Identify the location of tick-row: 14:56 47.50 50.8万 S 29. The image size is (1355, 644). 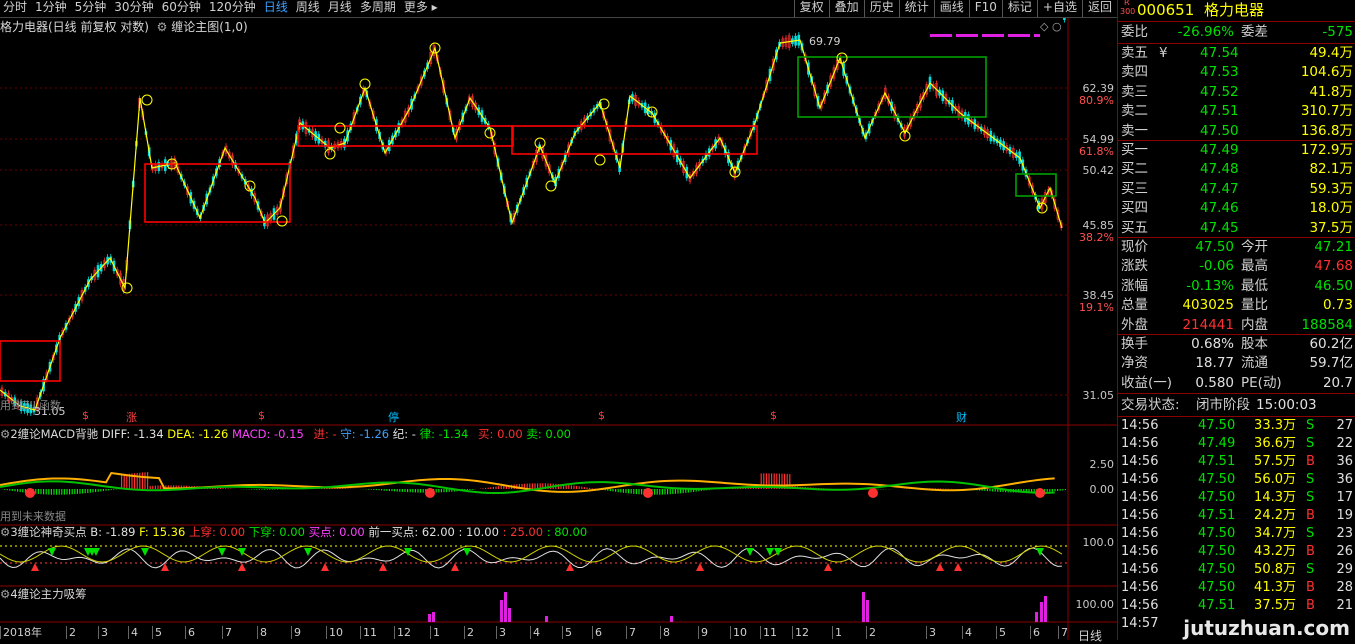
(1236, 570).